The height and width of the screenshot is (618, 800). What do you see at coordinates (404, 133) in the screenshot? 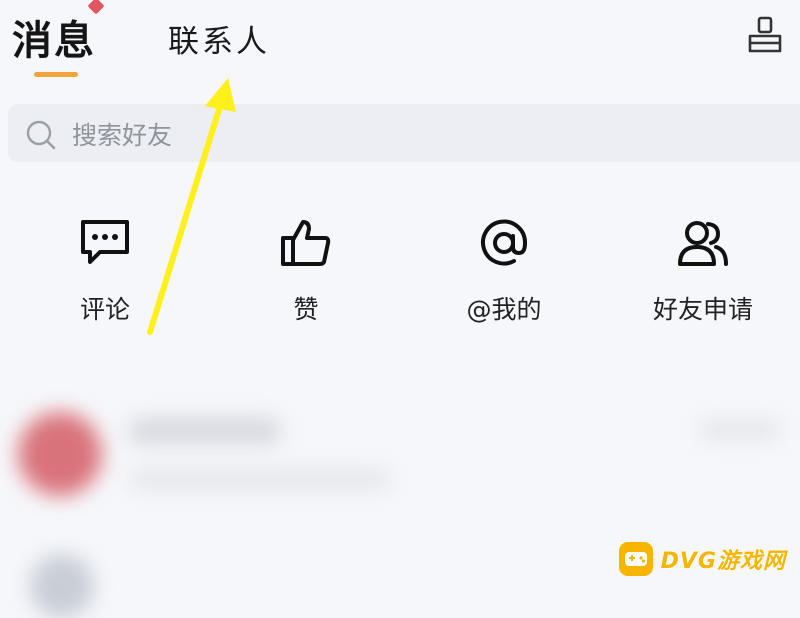
I see `search-bar: 搜索好友` at bounding box center [404, 133].